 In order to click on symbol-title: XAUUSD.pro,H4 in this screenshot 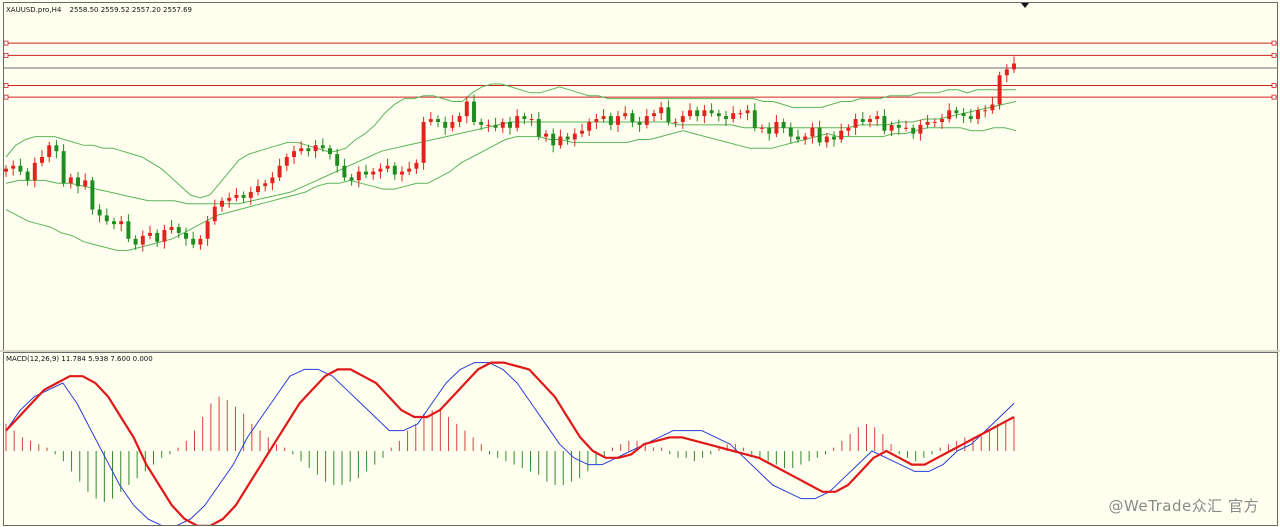, I will do `click(34, 10)`.